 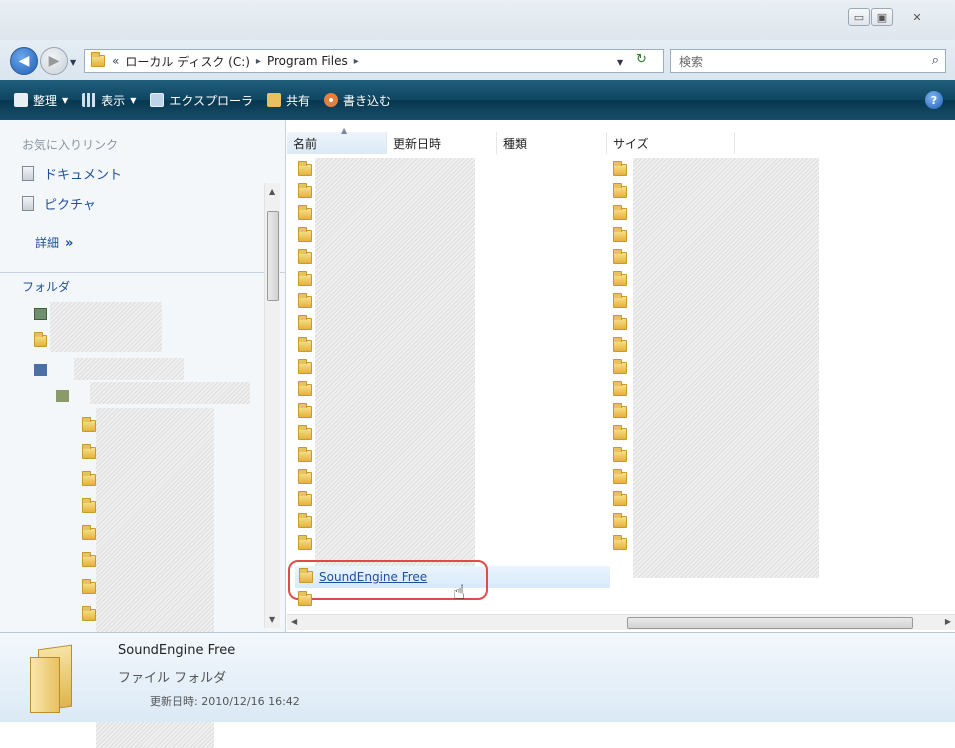 What do you see at coordinates (374, 61) in the screenshot?
I see `address-bar: « ローカル ディスク (C:) ▸ Program Files ▸` at bounding box center [374, 61].